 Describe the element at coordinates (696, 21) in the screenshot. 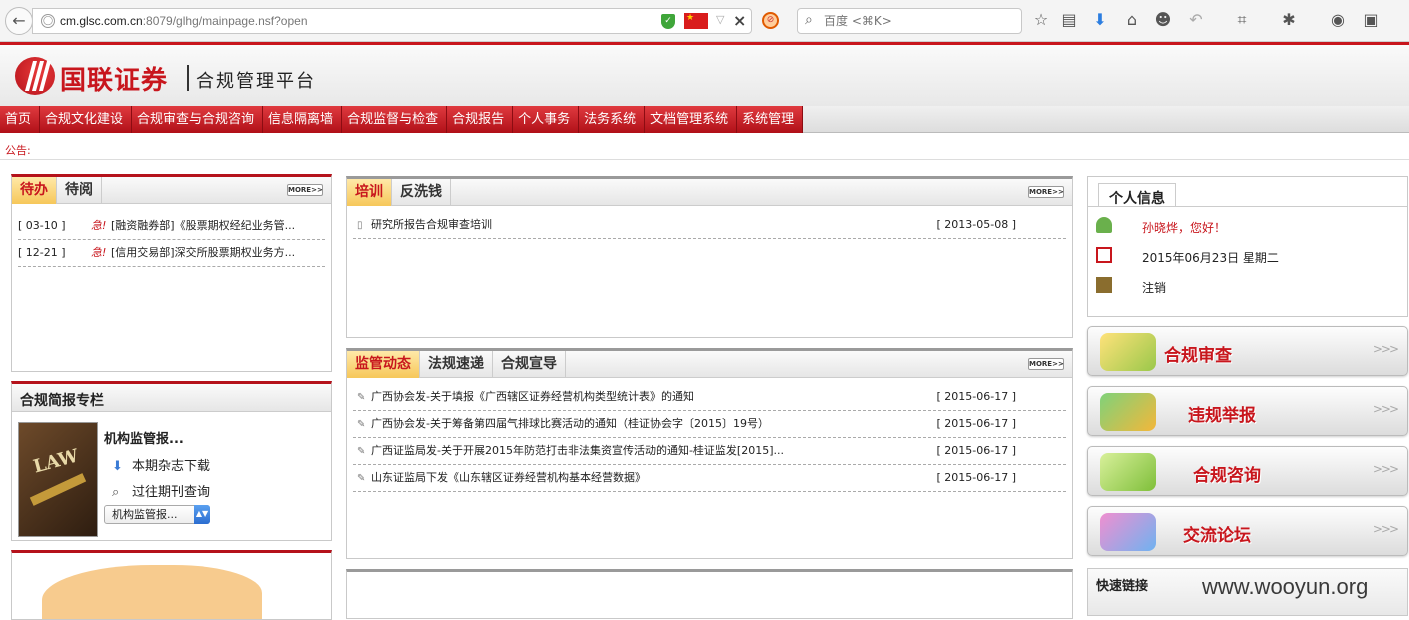

I see `china-flag-icon: ★` at that location.